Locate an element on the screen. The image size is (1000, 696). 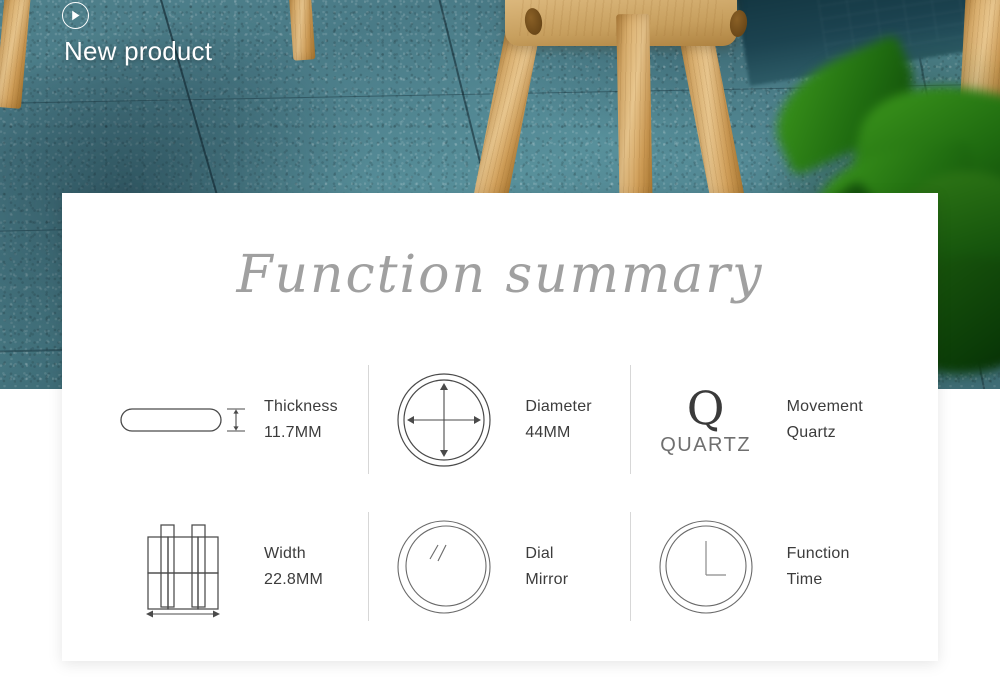
spec-label: Thickness is located at coordinates (301, 406).